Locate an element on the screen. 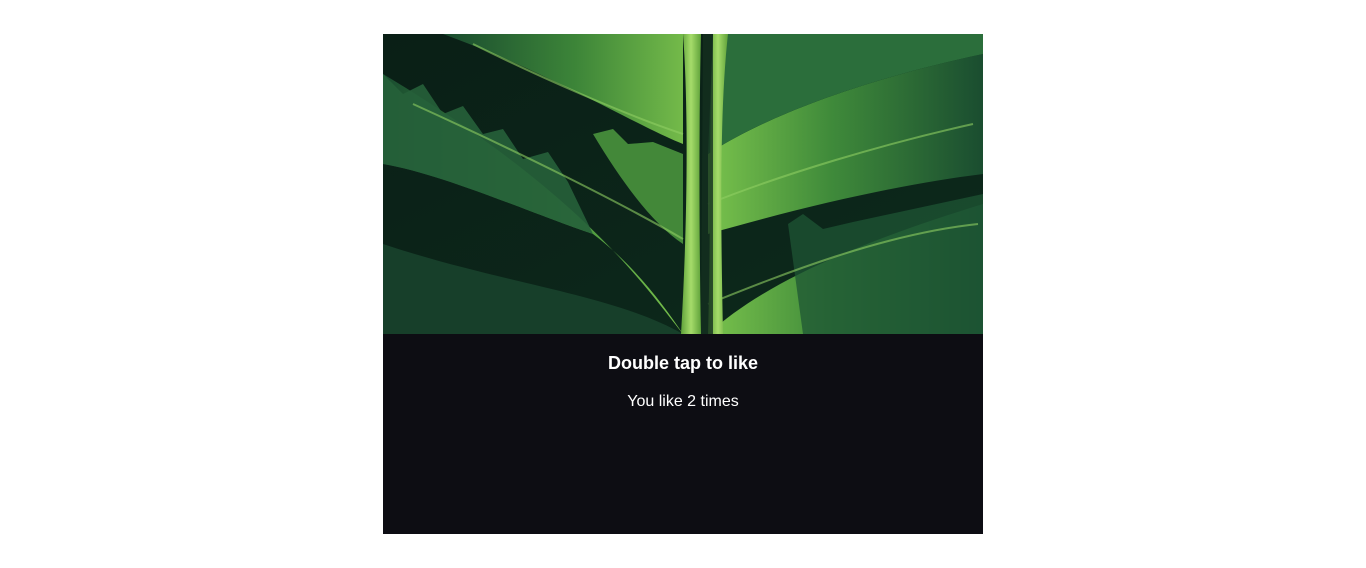 The image size is (1366, 568). like-counter-text: You like 2 times is located at coordinates (683, 401).